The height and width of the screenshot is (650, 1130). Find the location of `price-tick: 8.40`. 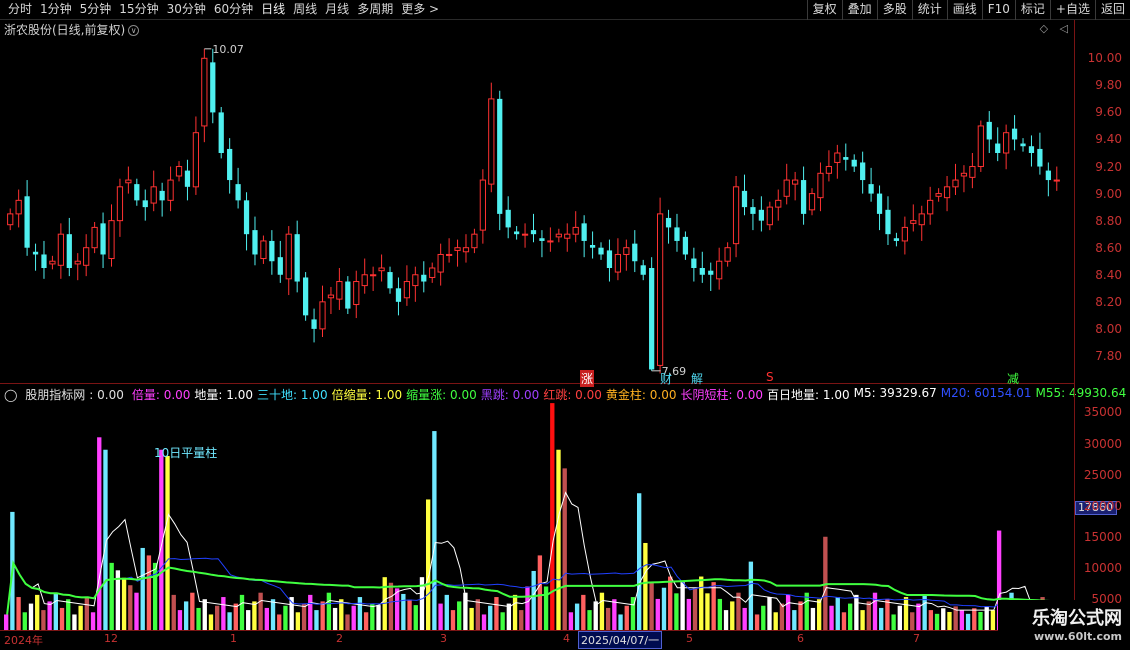

price-tick: 8.40 is located at coordinates (1108, 274).